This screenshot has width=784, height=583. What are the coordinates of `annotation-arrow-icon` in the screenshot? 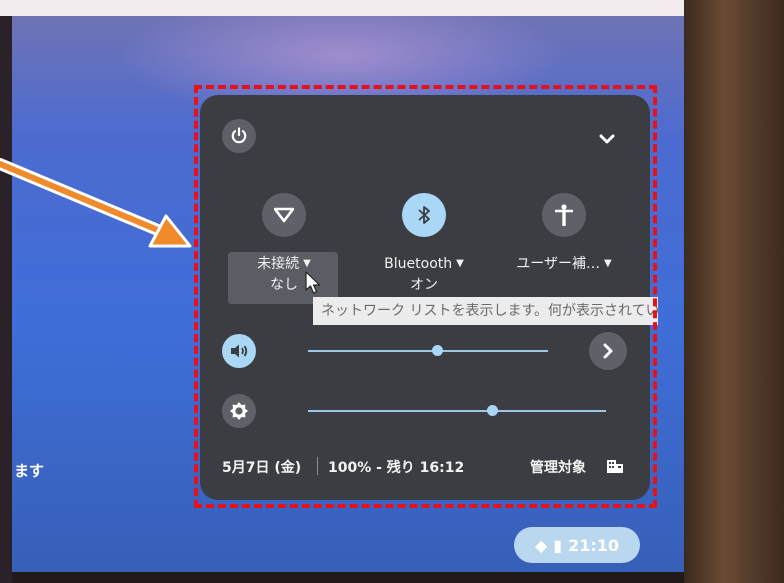 It's located at (96, 203).